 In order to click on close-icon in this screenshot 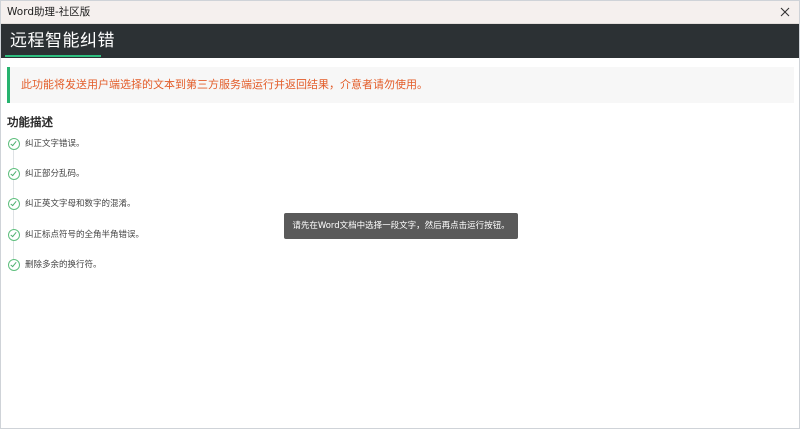, I will do `click(785, 12)`.